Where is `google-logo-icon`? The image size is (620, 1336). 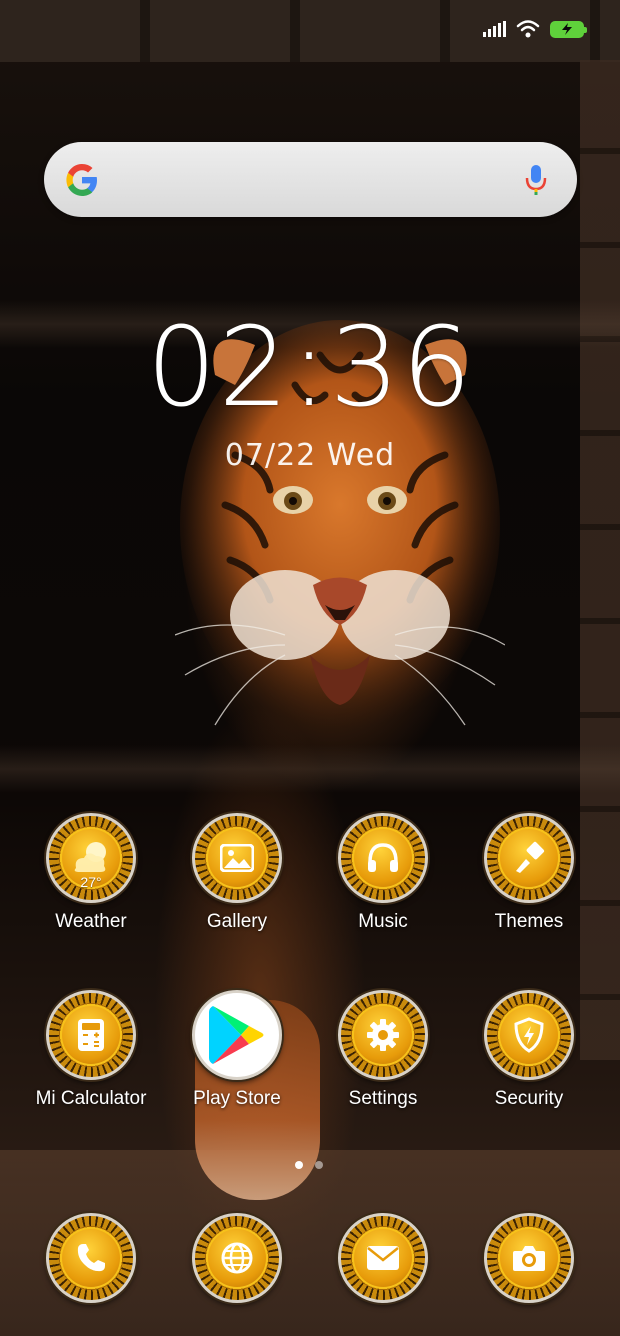
google-logo-icon is located at coordinates (81, 180).